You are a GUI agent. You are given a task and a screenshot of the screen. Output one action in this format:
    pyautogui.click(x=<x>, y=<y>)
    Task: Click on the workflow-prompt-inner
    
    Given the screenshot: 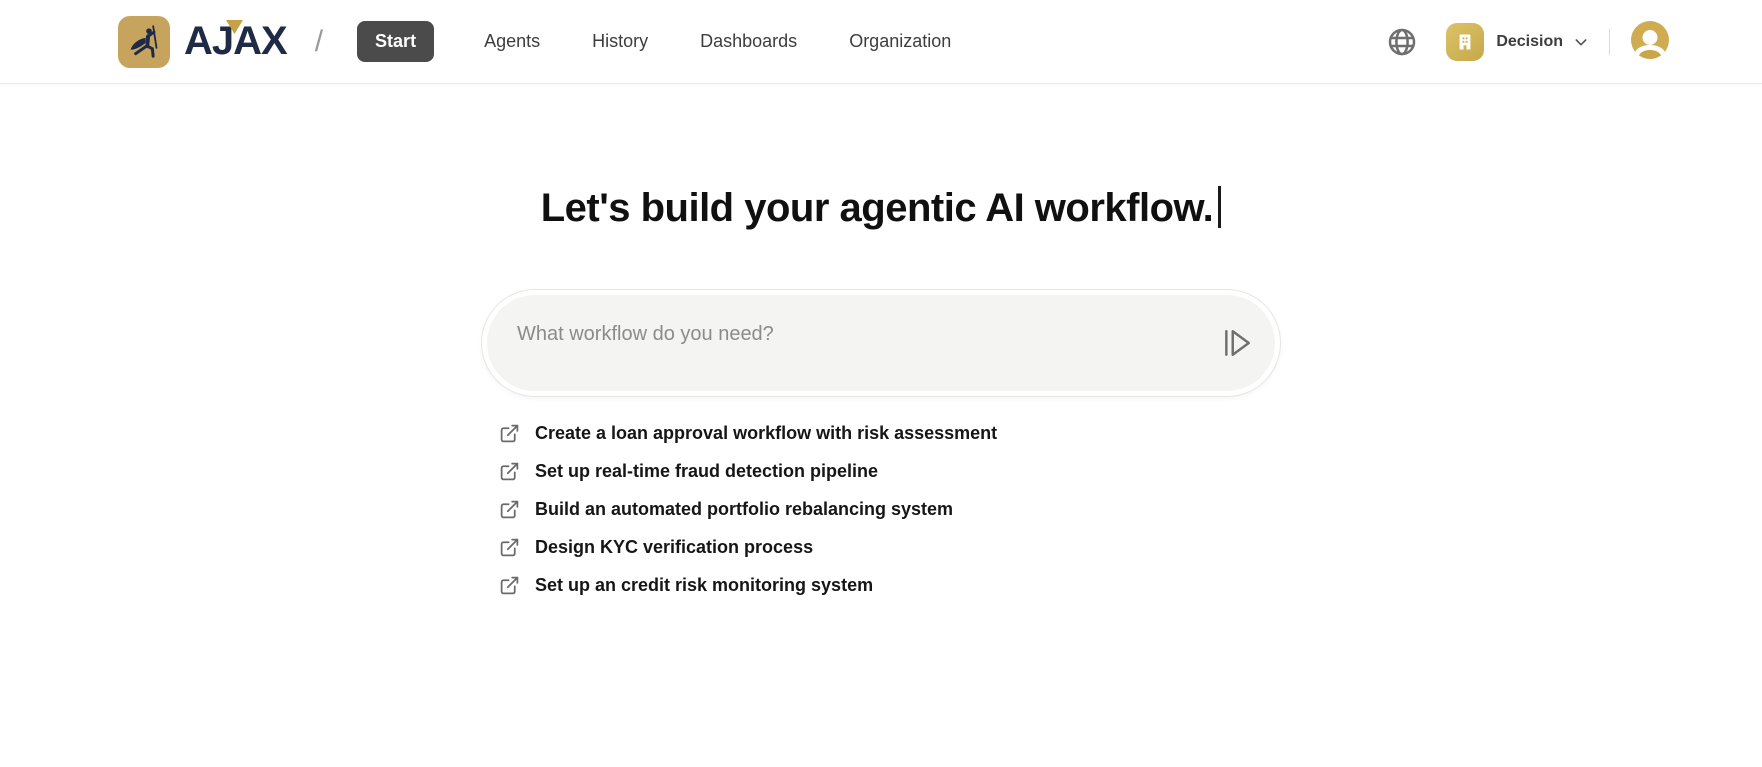 What is the action you would take?
    pyautogui.click(x=881, y=343)
    